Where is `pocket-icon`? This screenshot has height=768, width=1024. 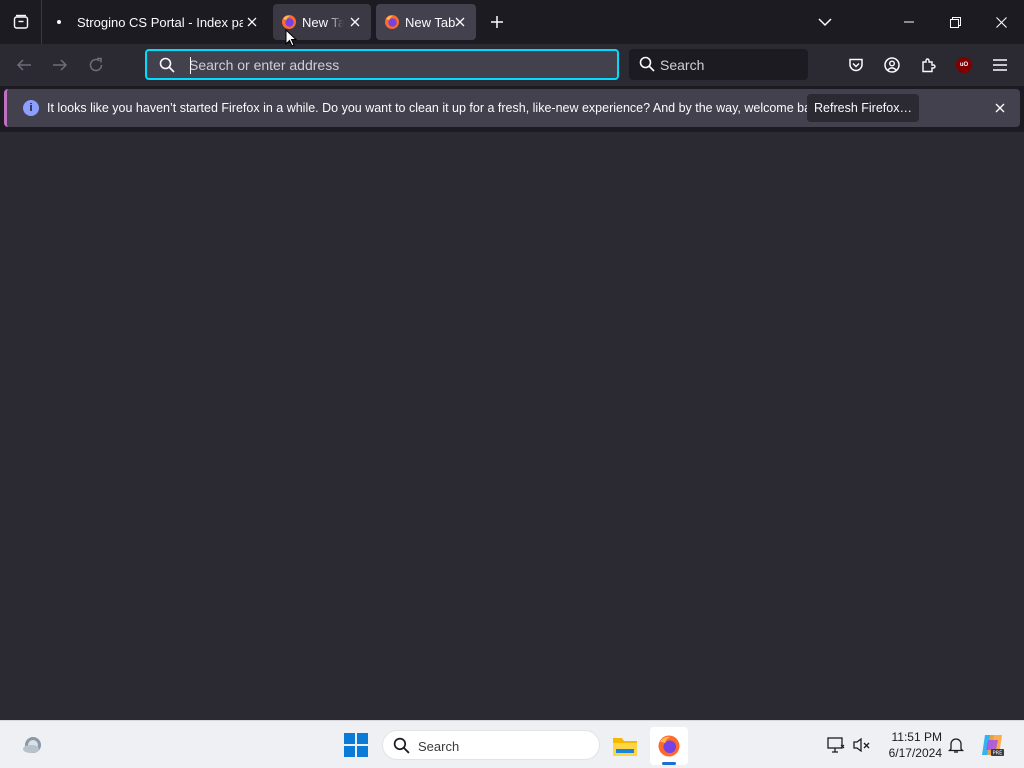 pocket-icon is located at coordinates (856, 65).